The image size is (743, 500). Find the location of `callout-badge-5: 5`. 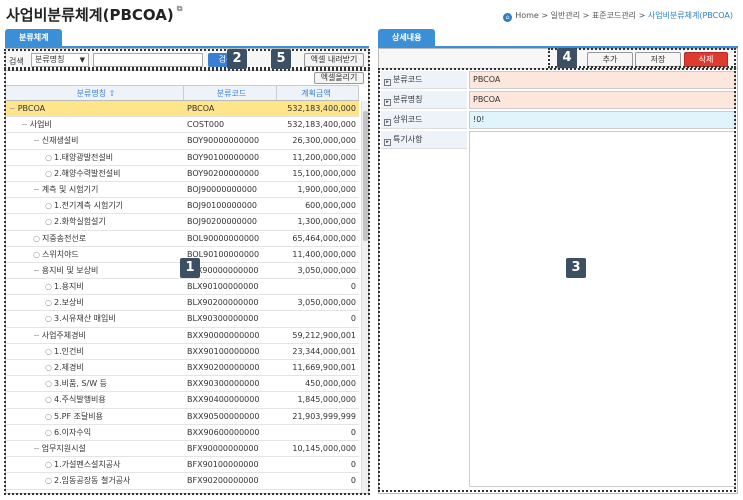

callout-badge-5: 5 is located at coordinates (281, 59).